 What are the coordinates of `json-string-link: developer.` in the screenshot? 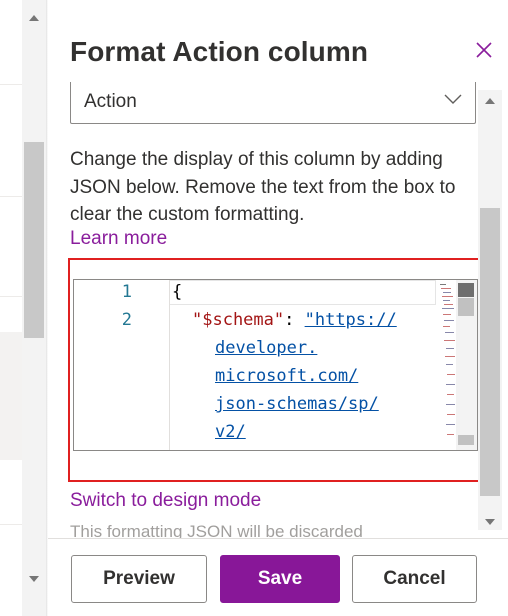 It's located at (266, 348).